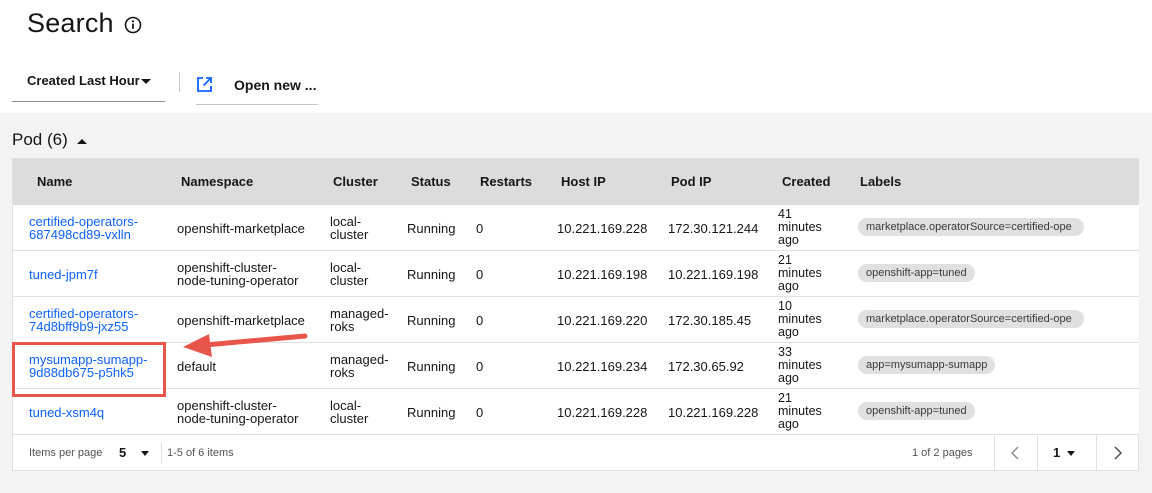  Describe the element at coordinates (217, 181) in the screenshot. I see `column-header-namespace: Namespace` at that location.